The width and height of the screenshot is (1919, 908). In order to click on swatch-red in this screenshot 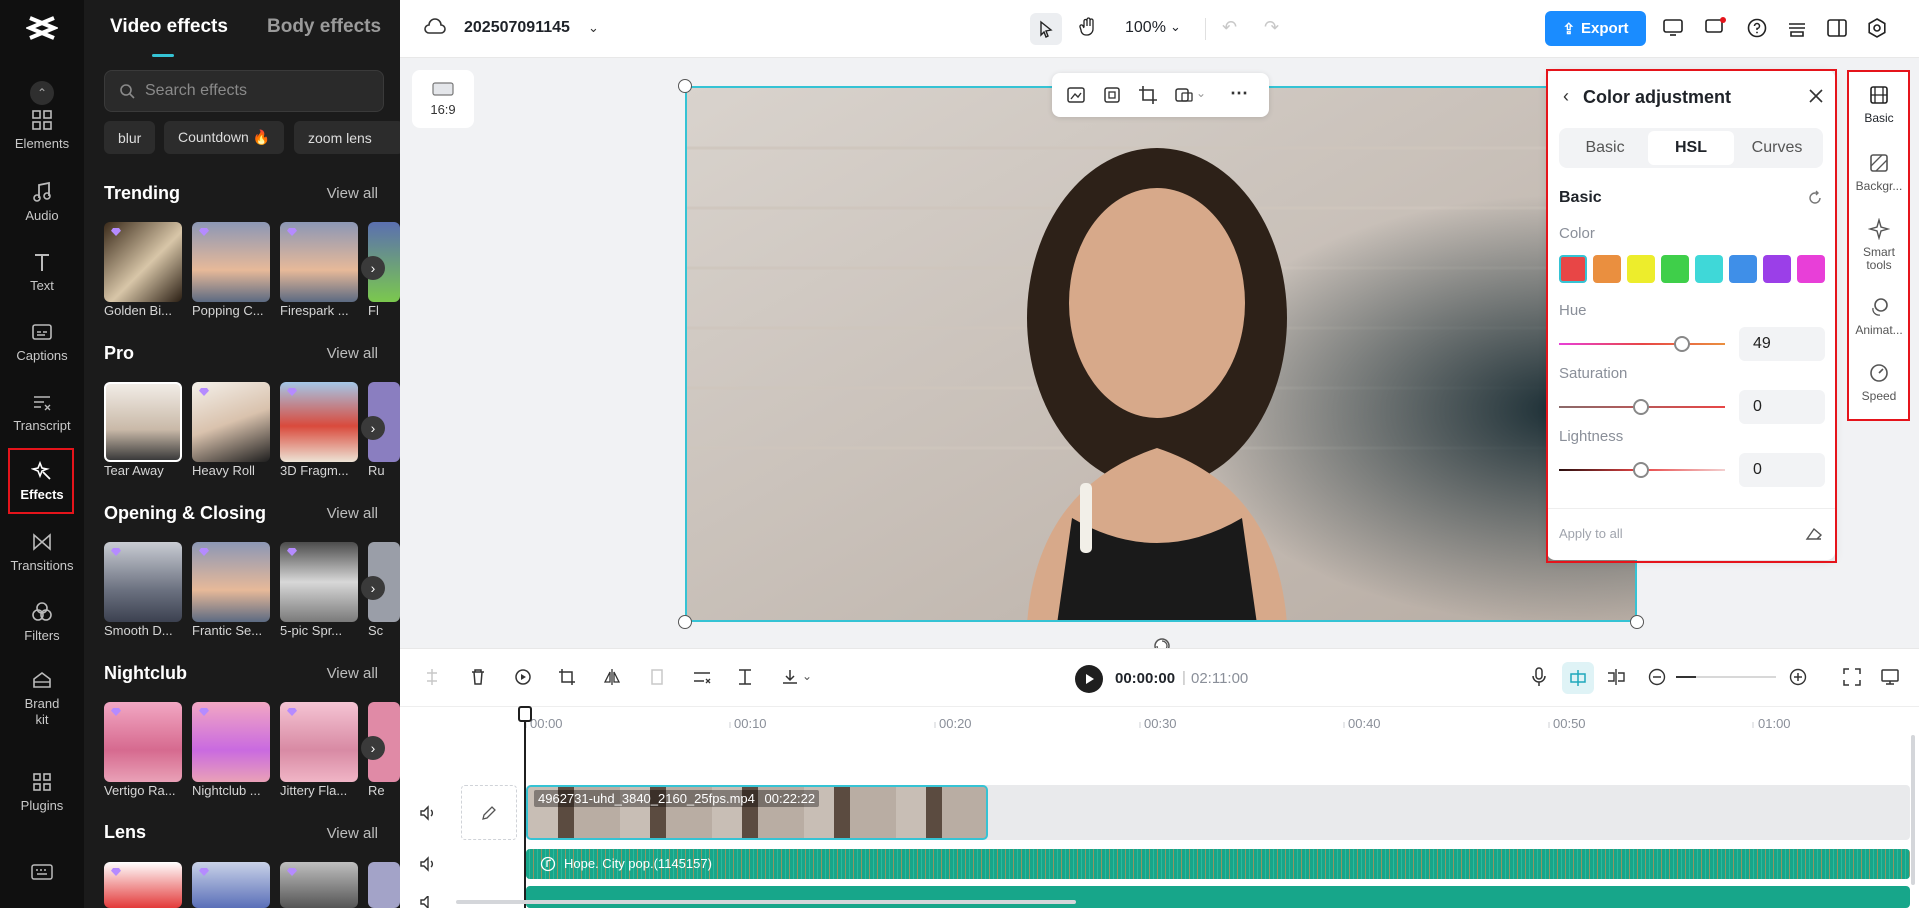, I will do `click(1573, 269)`.